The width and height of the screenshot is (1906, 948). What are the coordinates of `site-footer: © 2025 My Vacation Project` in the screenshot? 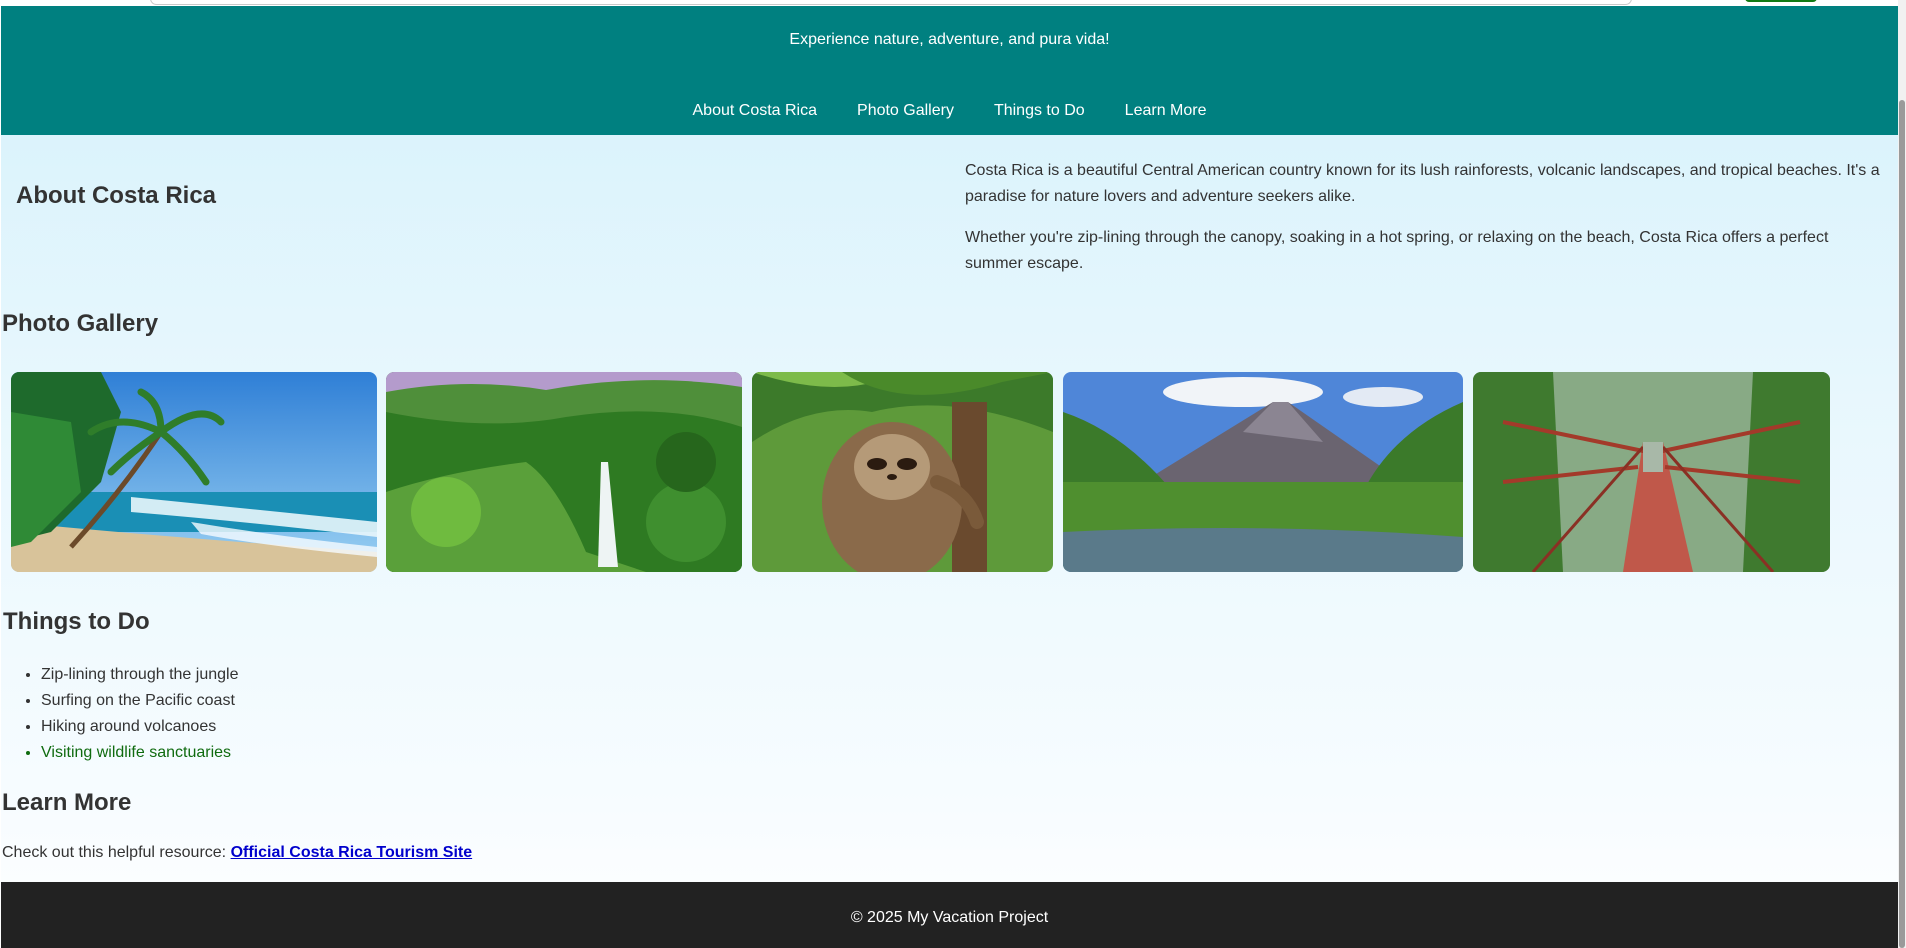 It's located at (949, 915).